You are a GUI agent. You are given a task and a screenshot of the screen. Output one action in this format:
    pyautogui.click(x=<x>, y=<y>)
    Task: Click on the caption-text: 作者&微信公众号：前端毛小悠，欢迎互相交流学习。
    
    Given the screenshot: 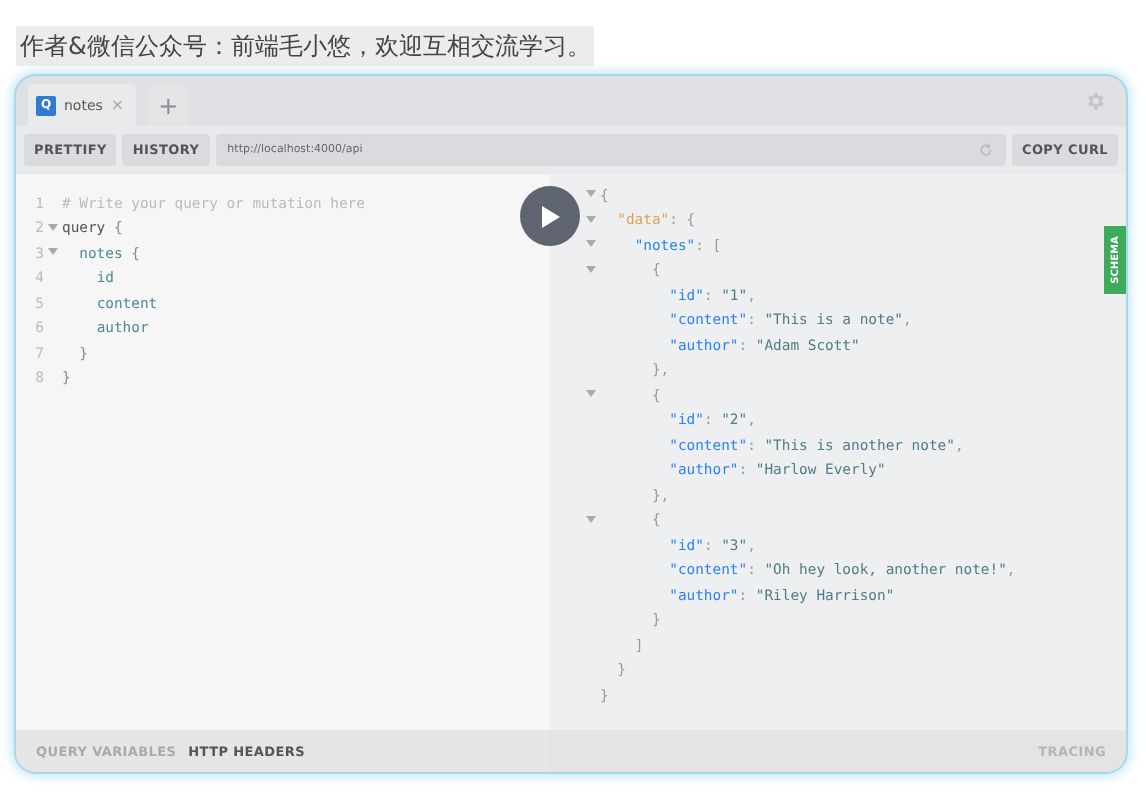 What is the action you would take?
    pyautogui.click(x=305, y=46)
    